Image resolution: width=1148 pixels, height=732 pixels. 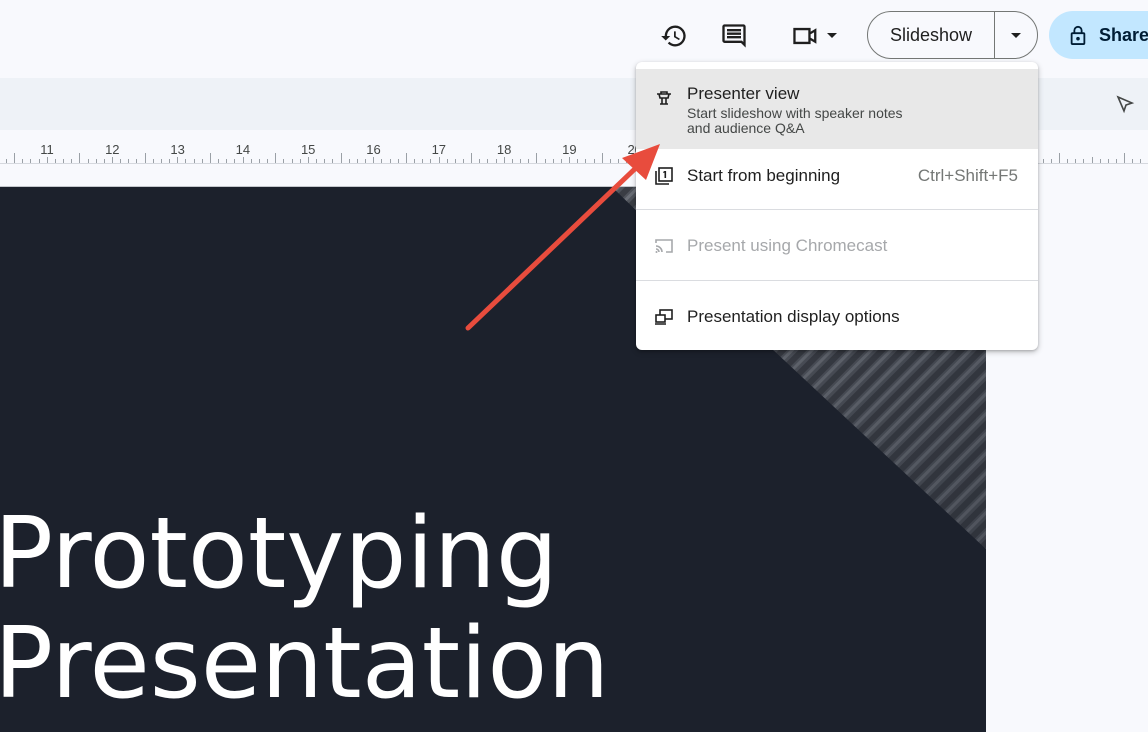 I want to click on share-button: Share, so click(x=1098, y=35).